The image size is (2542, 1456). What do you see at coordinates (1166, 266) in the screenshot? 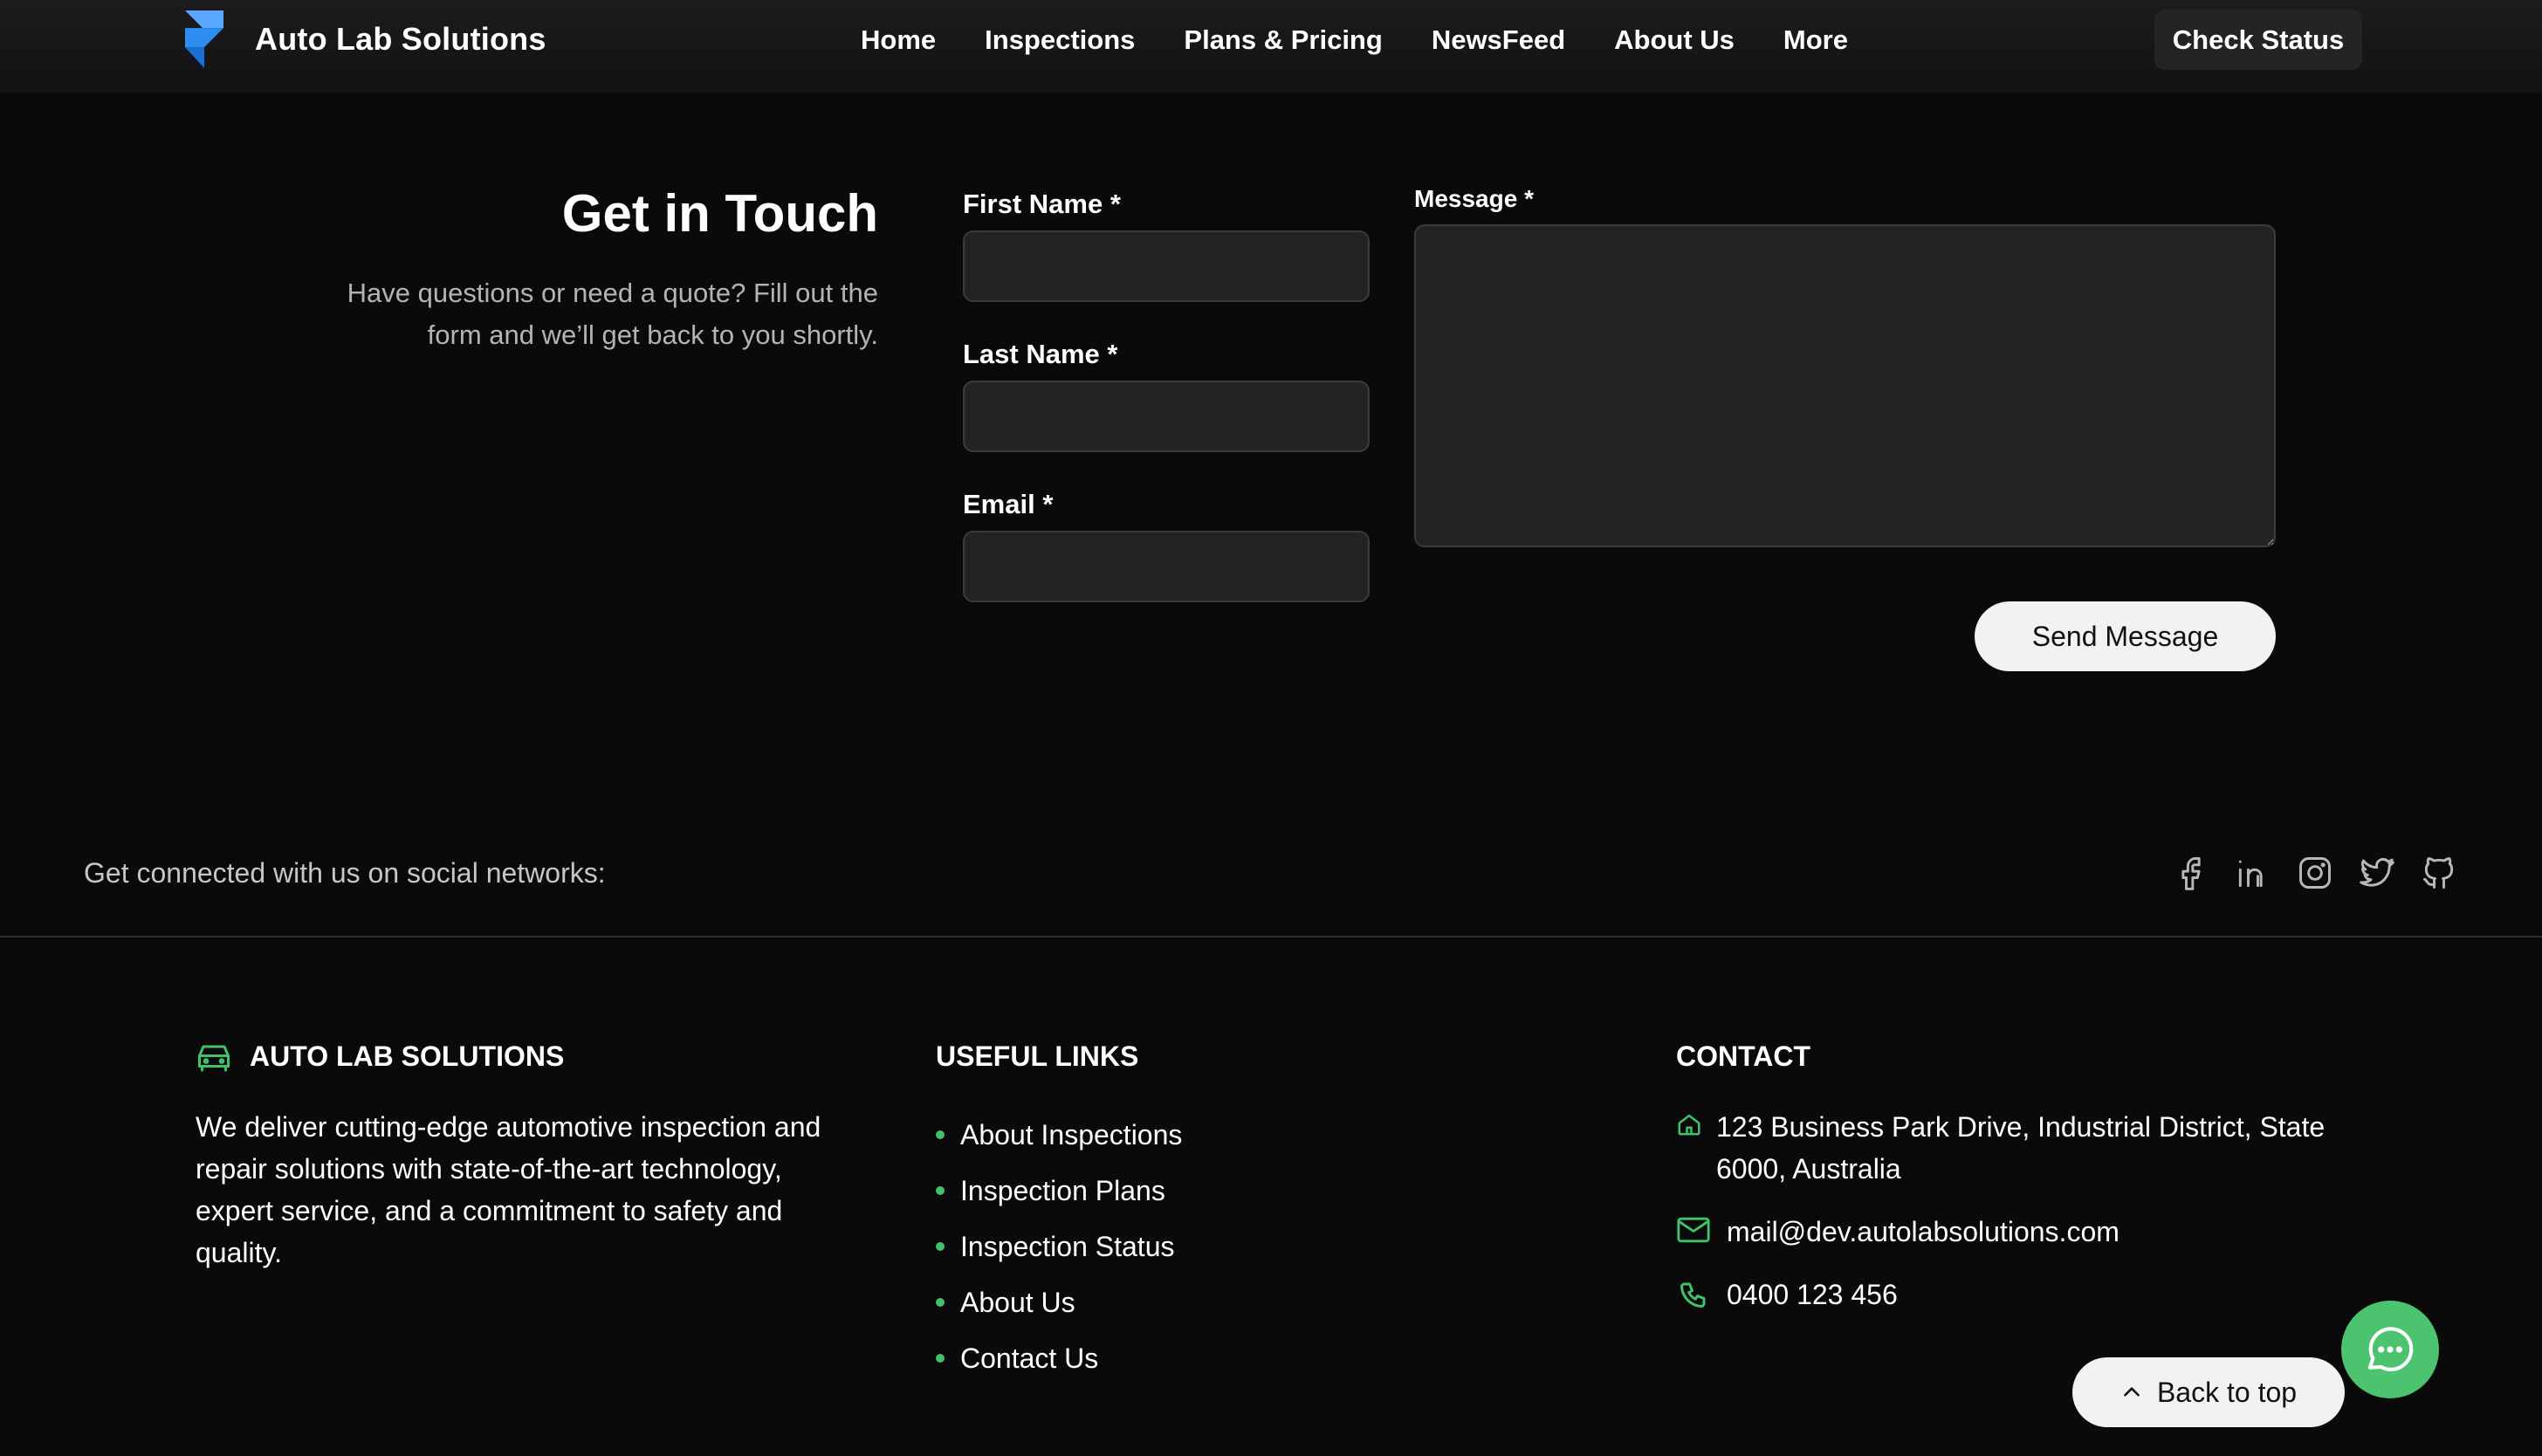
I see `first-name-field` at bounding box center [1166, 266].